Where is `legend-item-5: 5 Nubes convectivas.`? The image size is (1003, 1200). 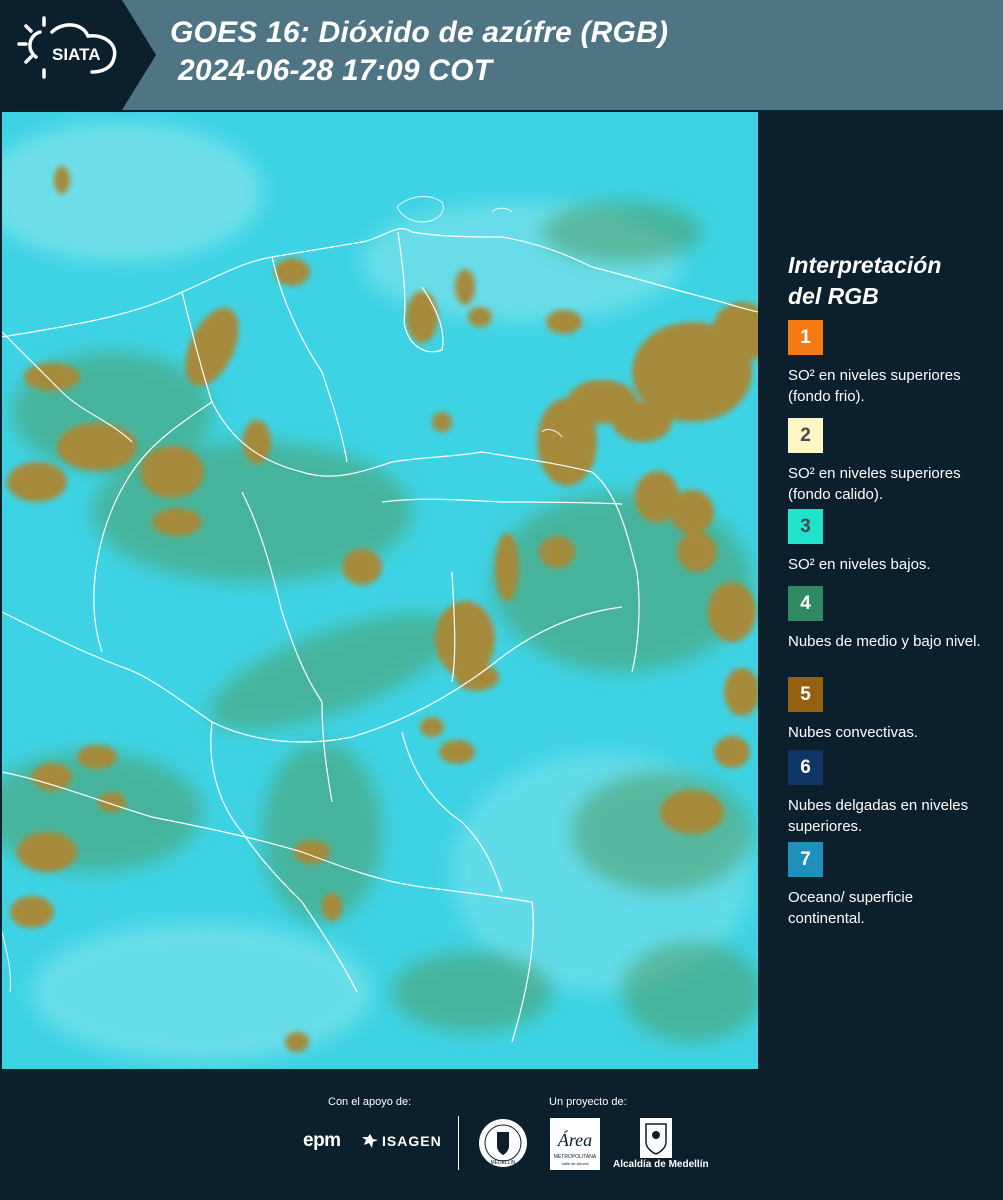 legend-item-5: 5 Nubes convectivas. is located at coordinates (888, 710).